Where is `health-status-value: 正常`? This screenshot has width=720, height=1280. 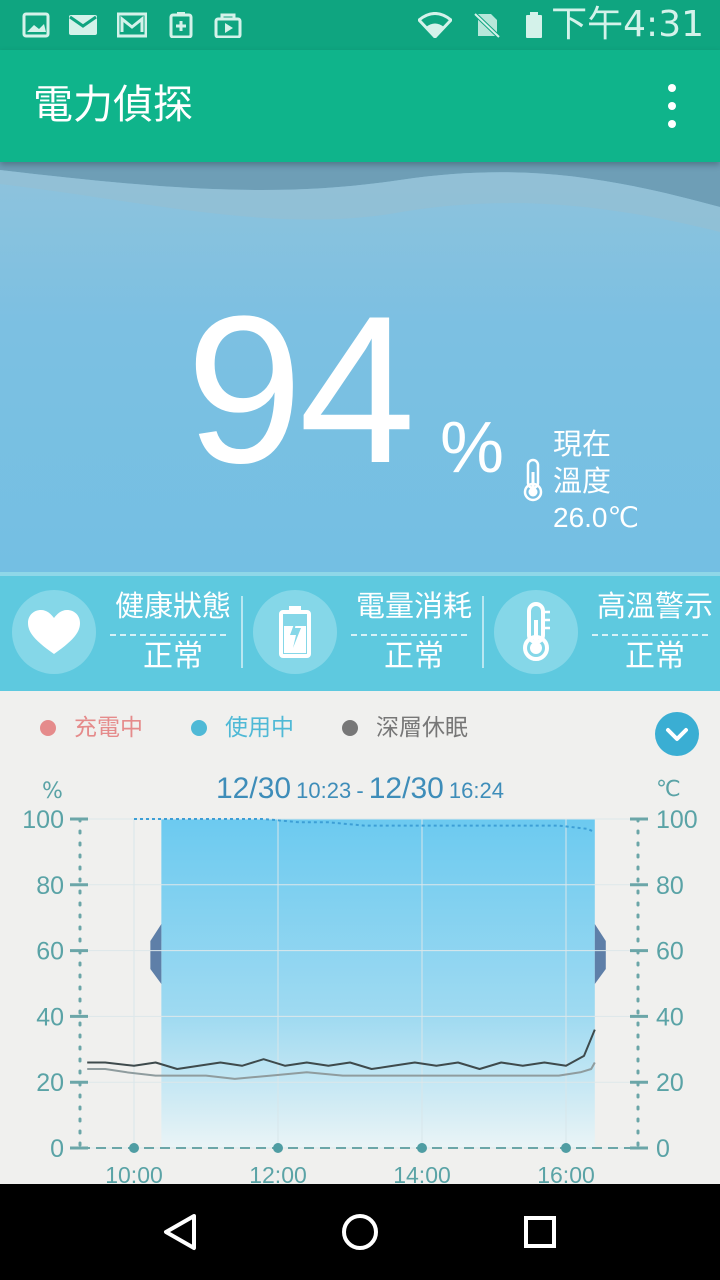 health-status-value: 正常 is located at coordinates (173, 656).